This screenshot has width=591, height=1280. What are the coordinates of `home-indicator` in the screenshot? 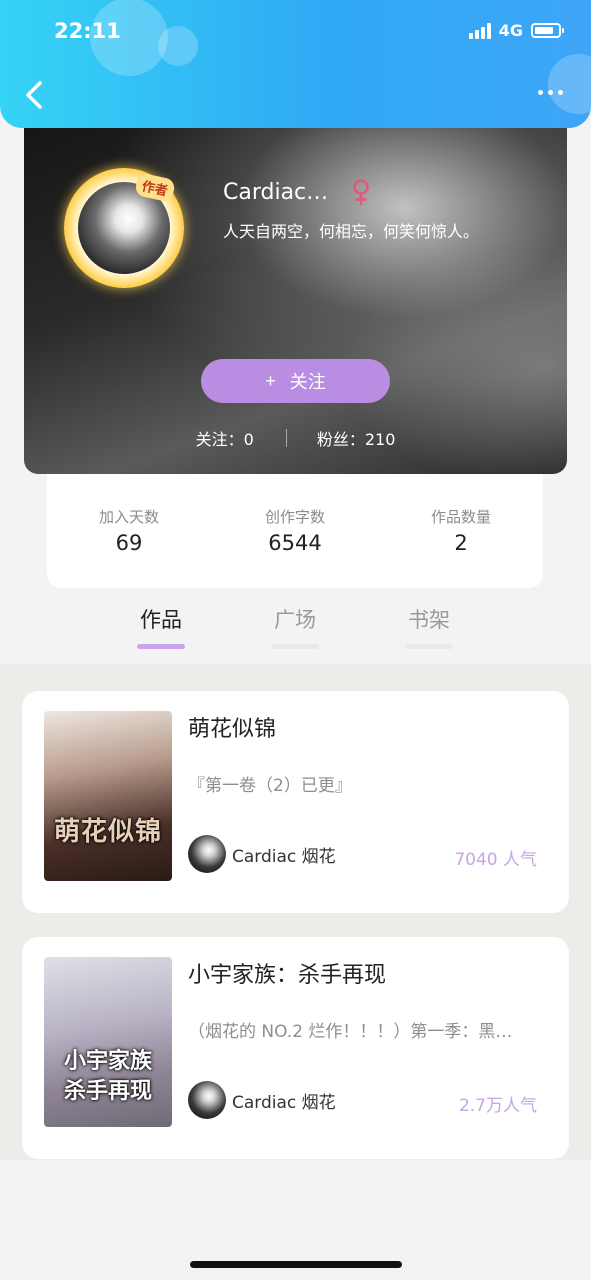 It's located at (296, 1264).